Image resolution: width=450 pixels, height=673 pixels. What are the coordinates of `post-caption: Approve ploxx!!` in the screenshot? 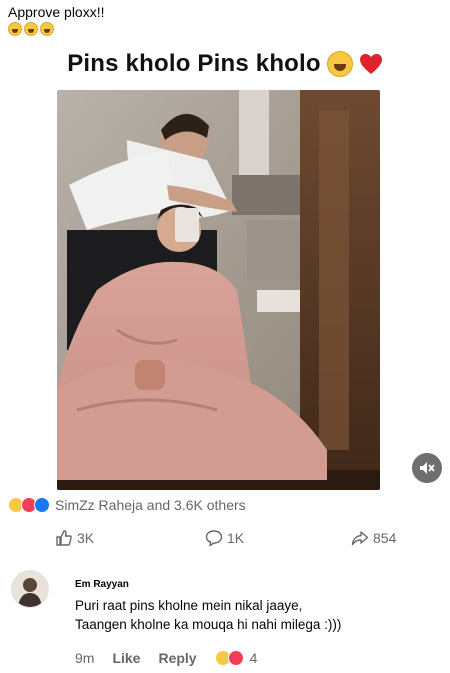 It's located at (56, 12).